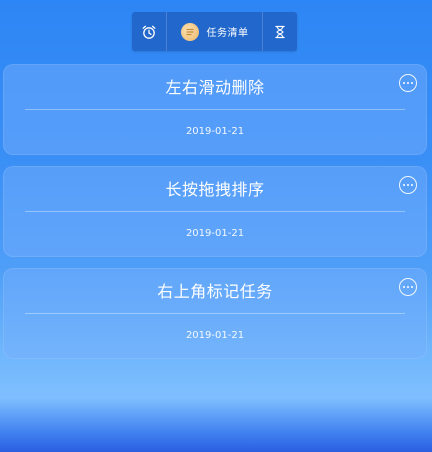  I want to click on alarm-clock-icon, so click(149, 32).